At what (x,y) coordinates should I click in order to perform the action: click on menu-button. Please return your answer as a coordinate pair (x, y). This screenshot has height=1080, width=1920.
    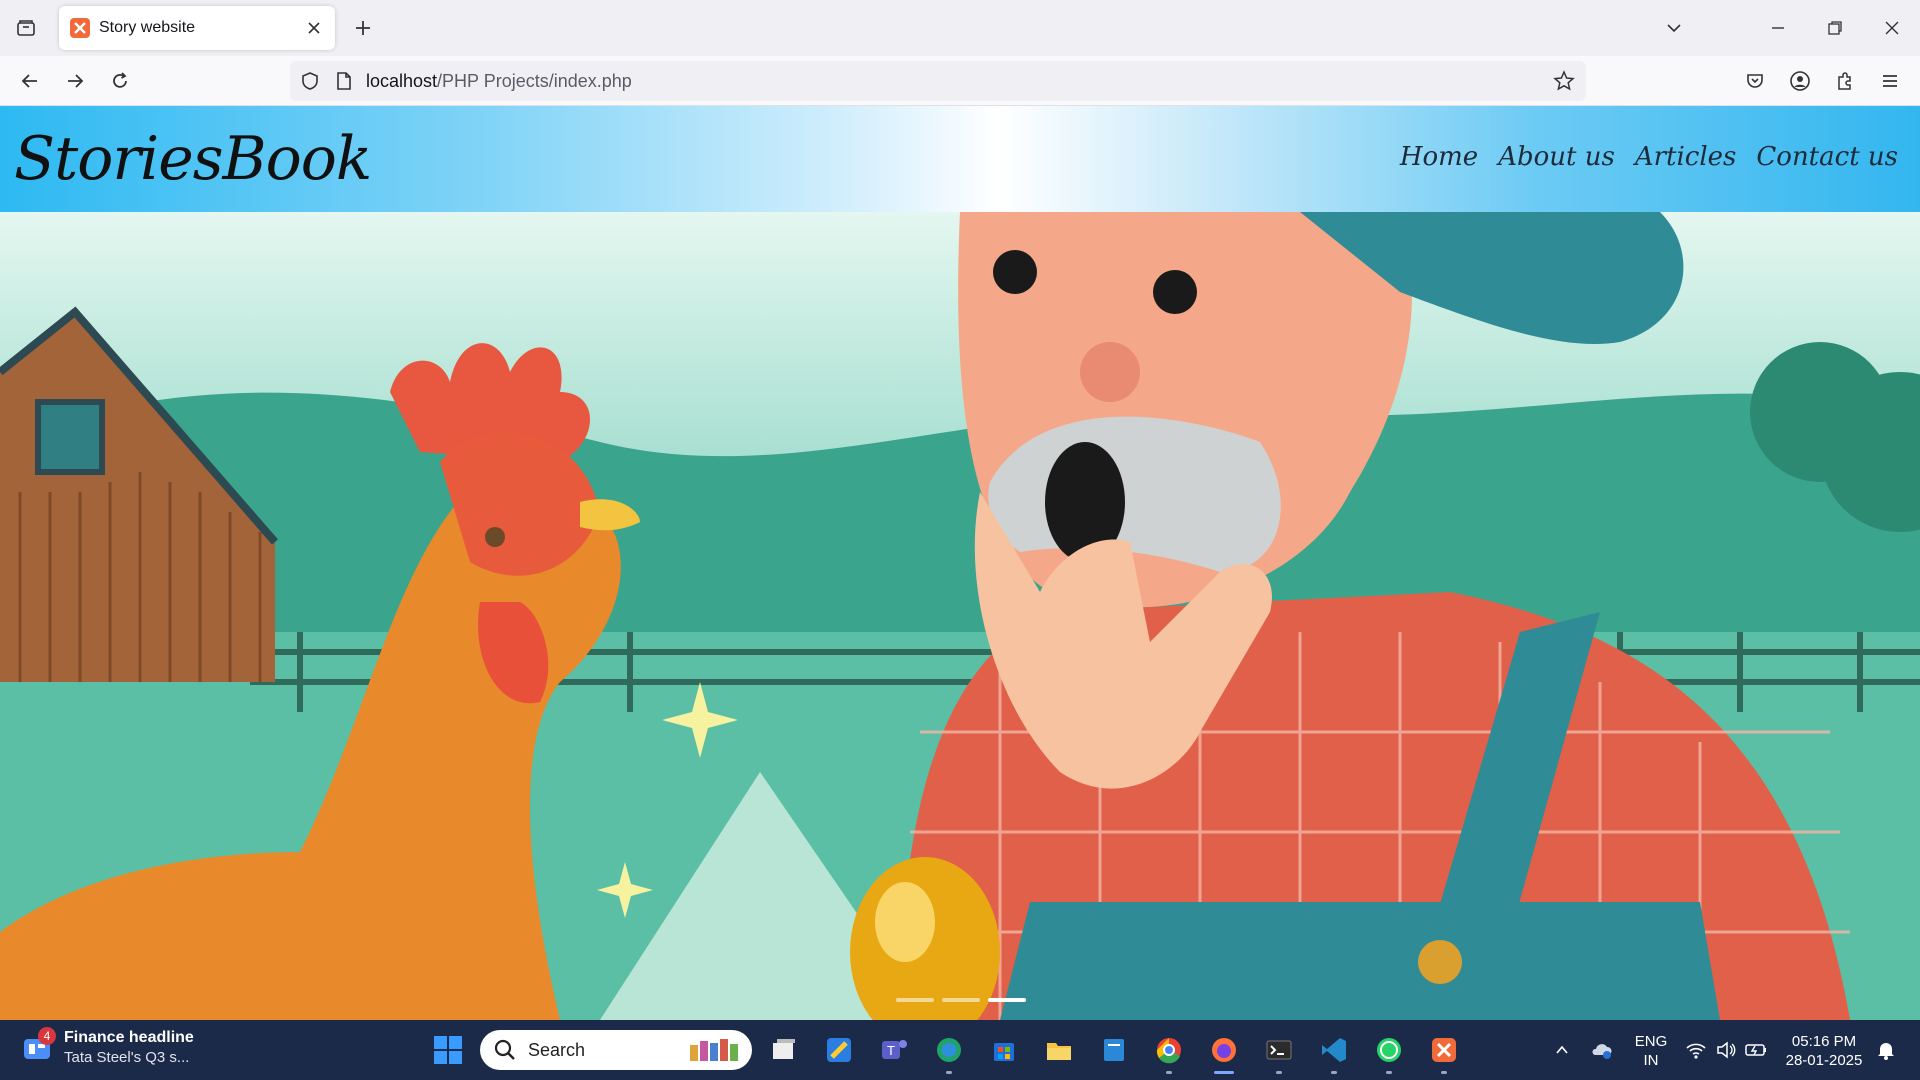
    Looking at the image, I should click on (1890, 81).